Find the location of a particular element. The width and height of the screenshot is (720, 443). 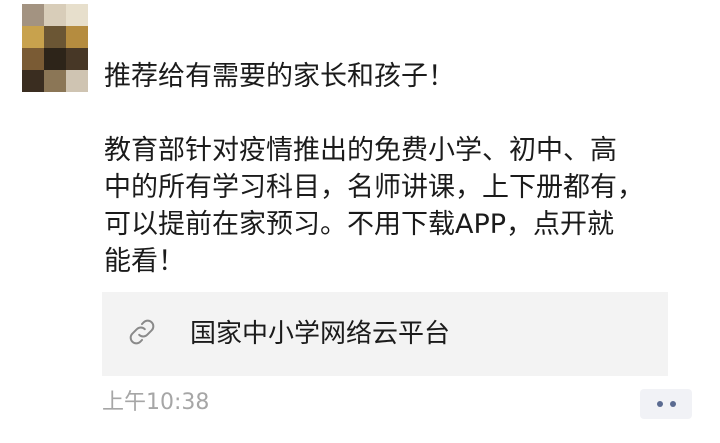

shared-link-card: 国家中小学网络云平台 is located at coordinates (385, 334).